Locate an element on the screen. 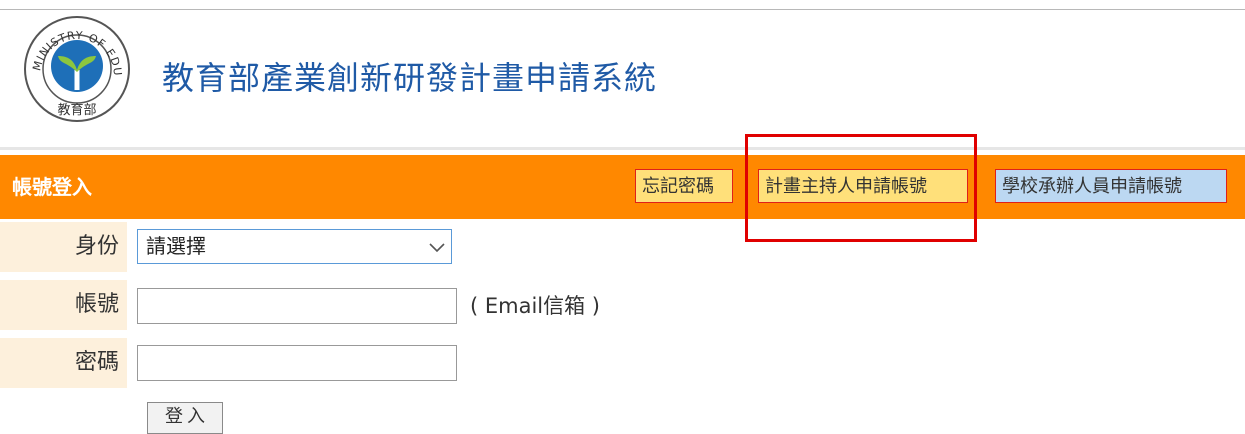  password-label: 密碼 is located at coordinates (63, 363).